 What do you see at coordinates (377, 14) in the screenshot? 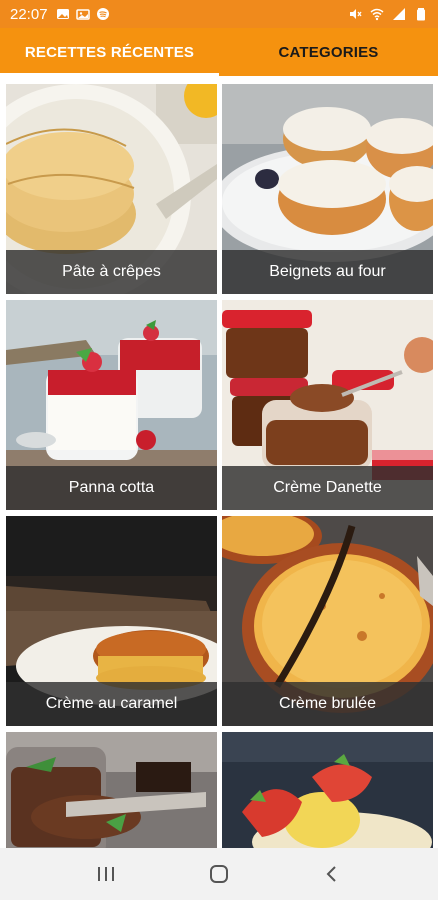
I see `wifi-icon` at bounding box center [377, 14].